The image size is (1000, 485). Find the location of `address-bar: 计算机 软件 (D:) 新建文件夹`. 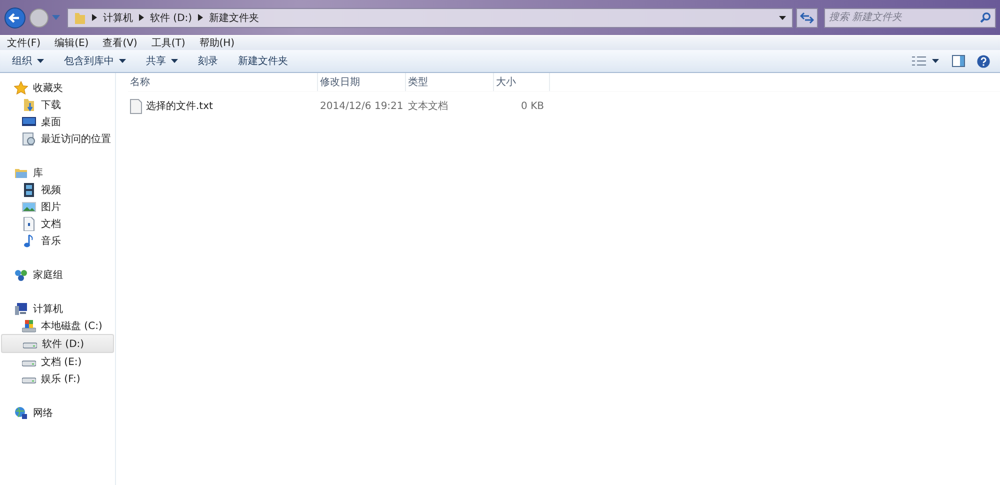

address-bar: 计算机 软件 (D:) 新建文件夹 is located at coordinates (430, 18).